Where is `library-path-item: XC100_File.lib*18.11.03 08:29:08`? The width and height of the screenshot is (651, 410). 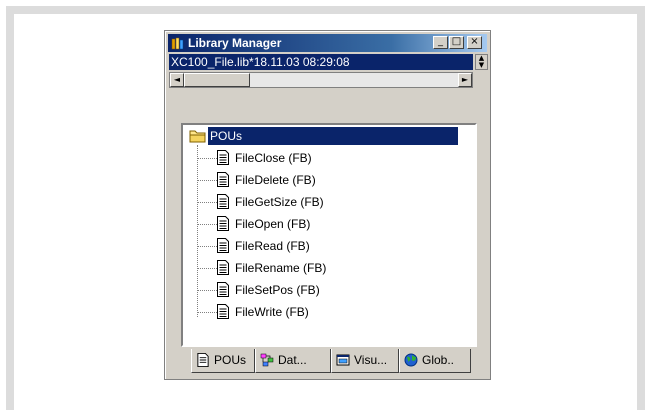
library-path-item: XC100_File.lib*18.11.03 08:29:08 is located at coordinates (321, 62).